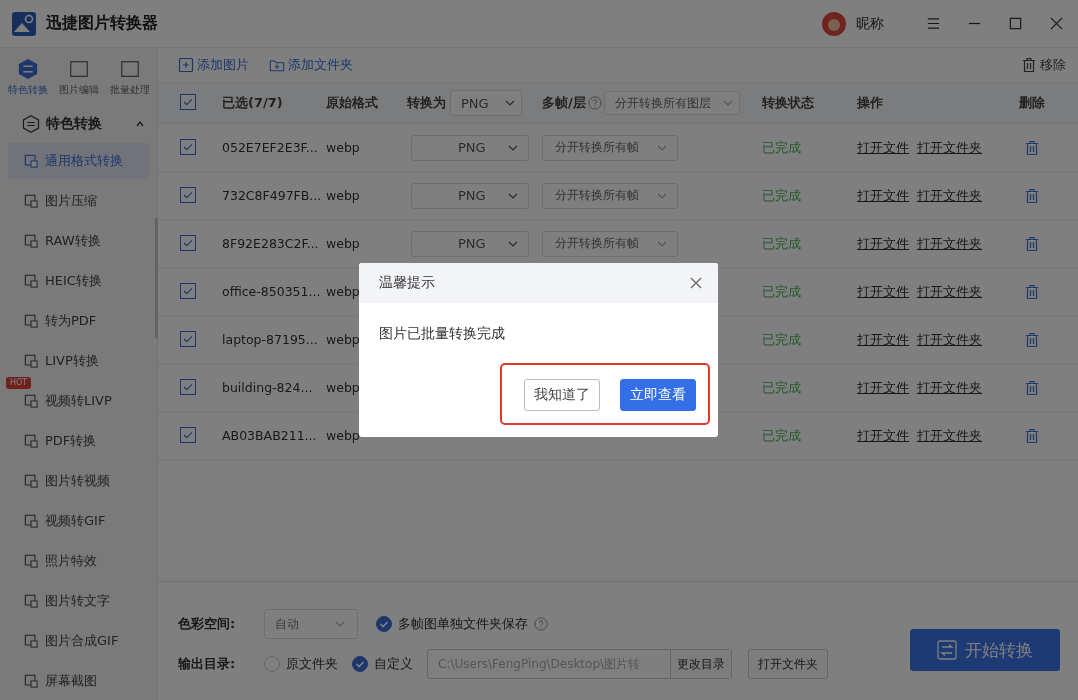 This screenshot has height=700, width=1078. I want to click on dialog-button: 我知道了, so click(562, 395).